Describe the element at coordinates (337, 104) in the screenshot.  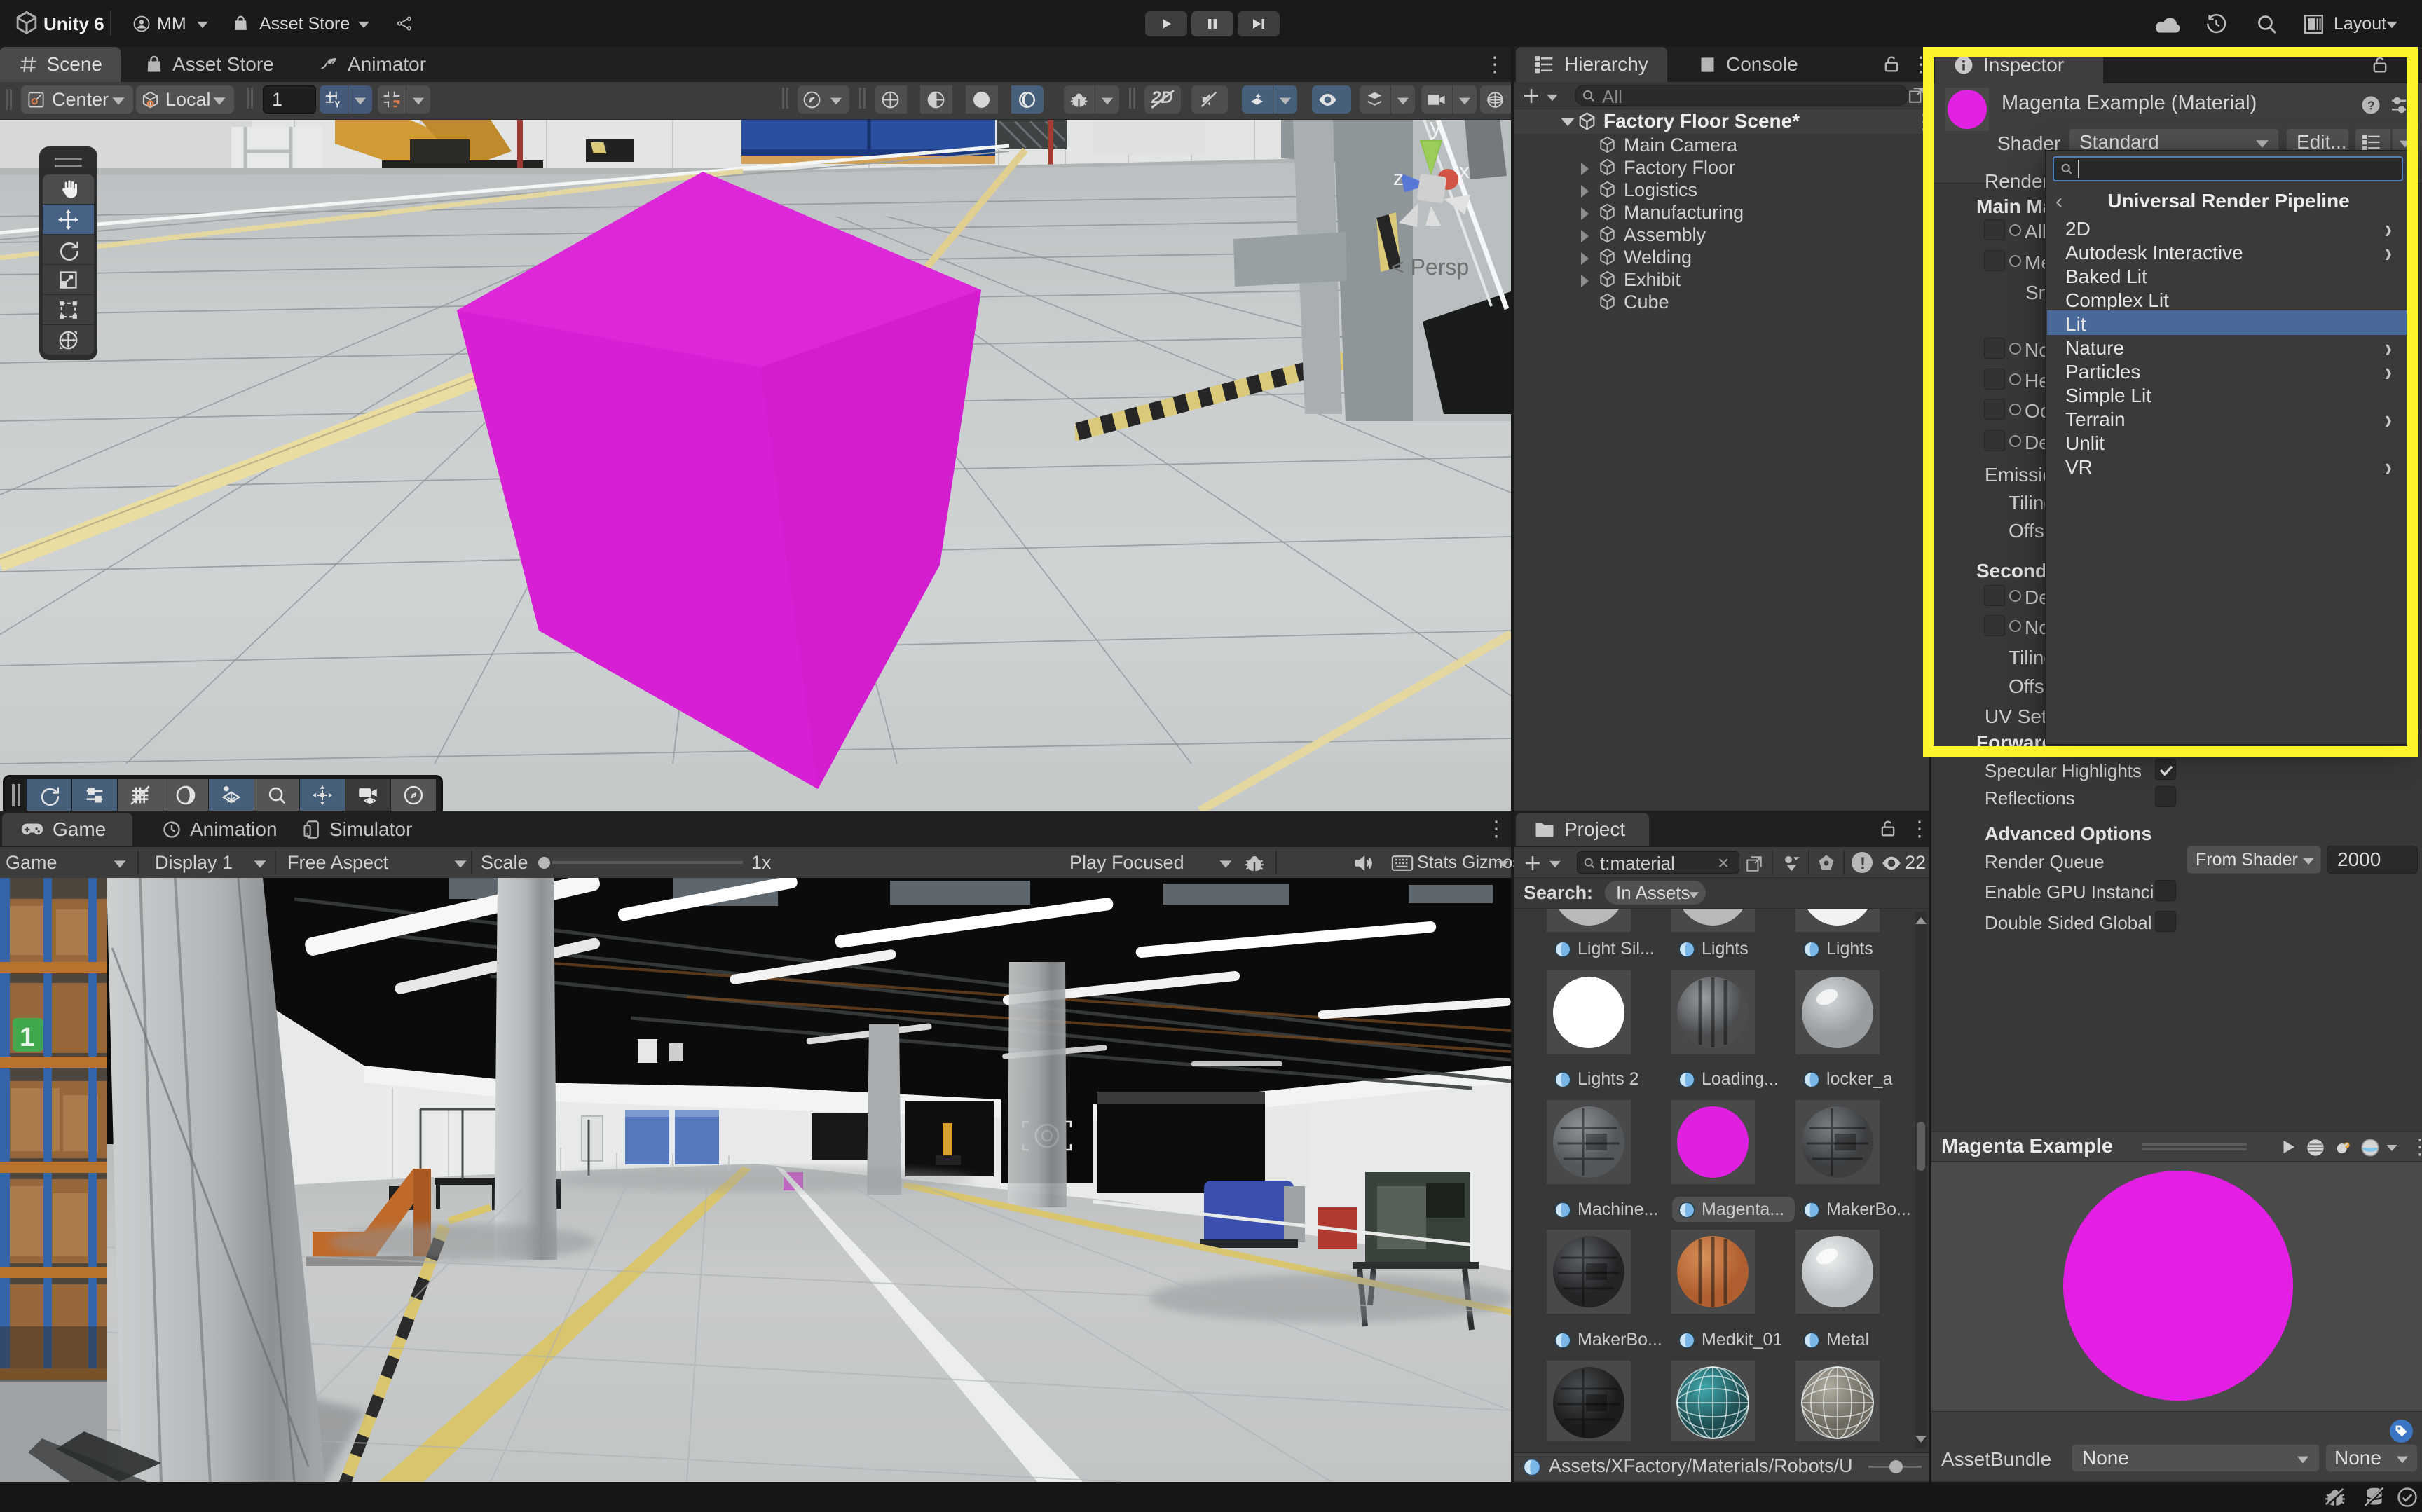
I see `svg-text: Y` at that location.